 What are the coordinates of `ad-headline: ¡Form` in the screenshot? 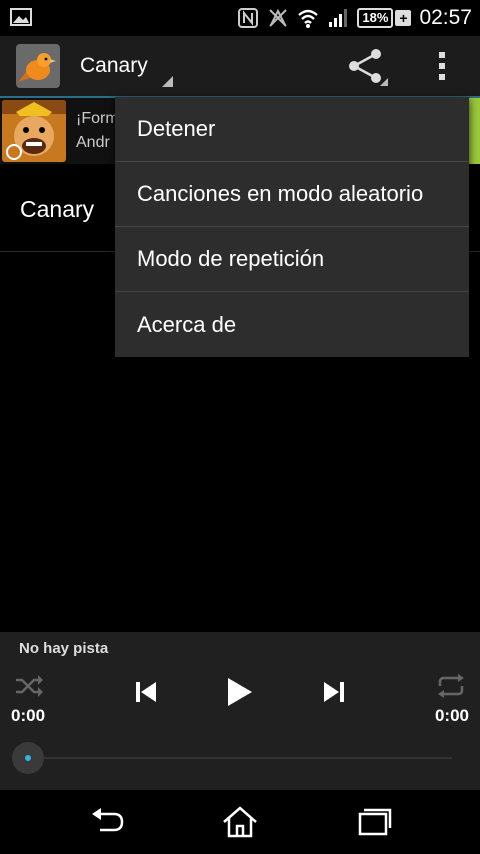 It's located at (97, 118).